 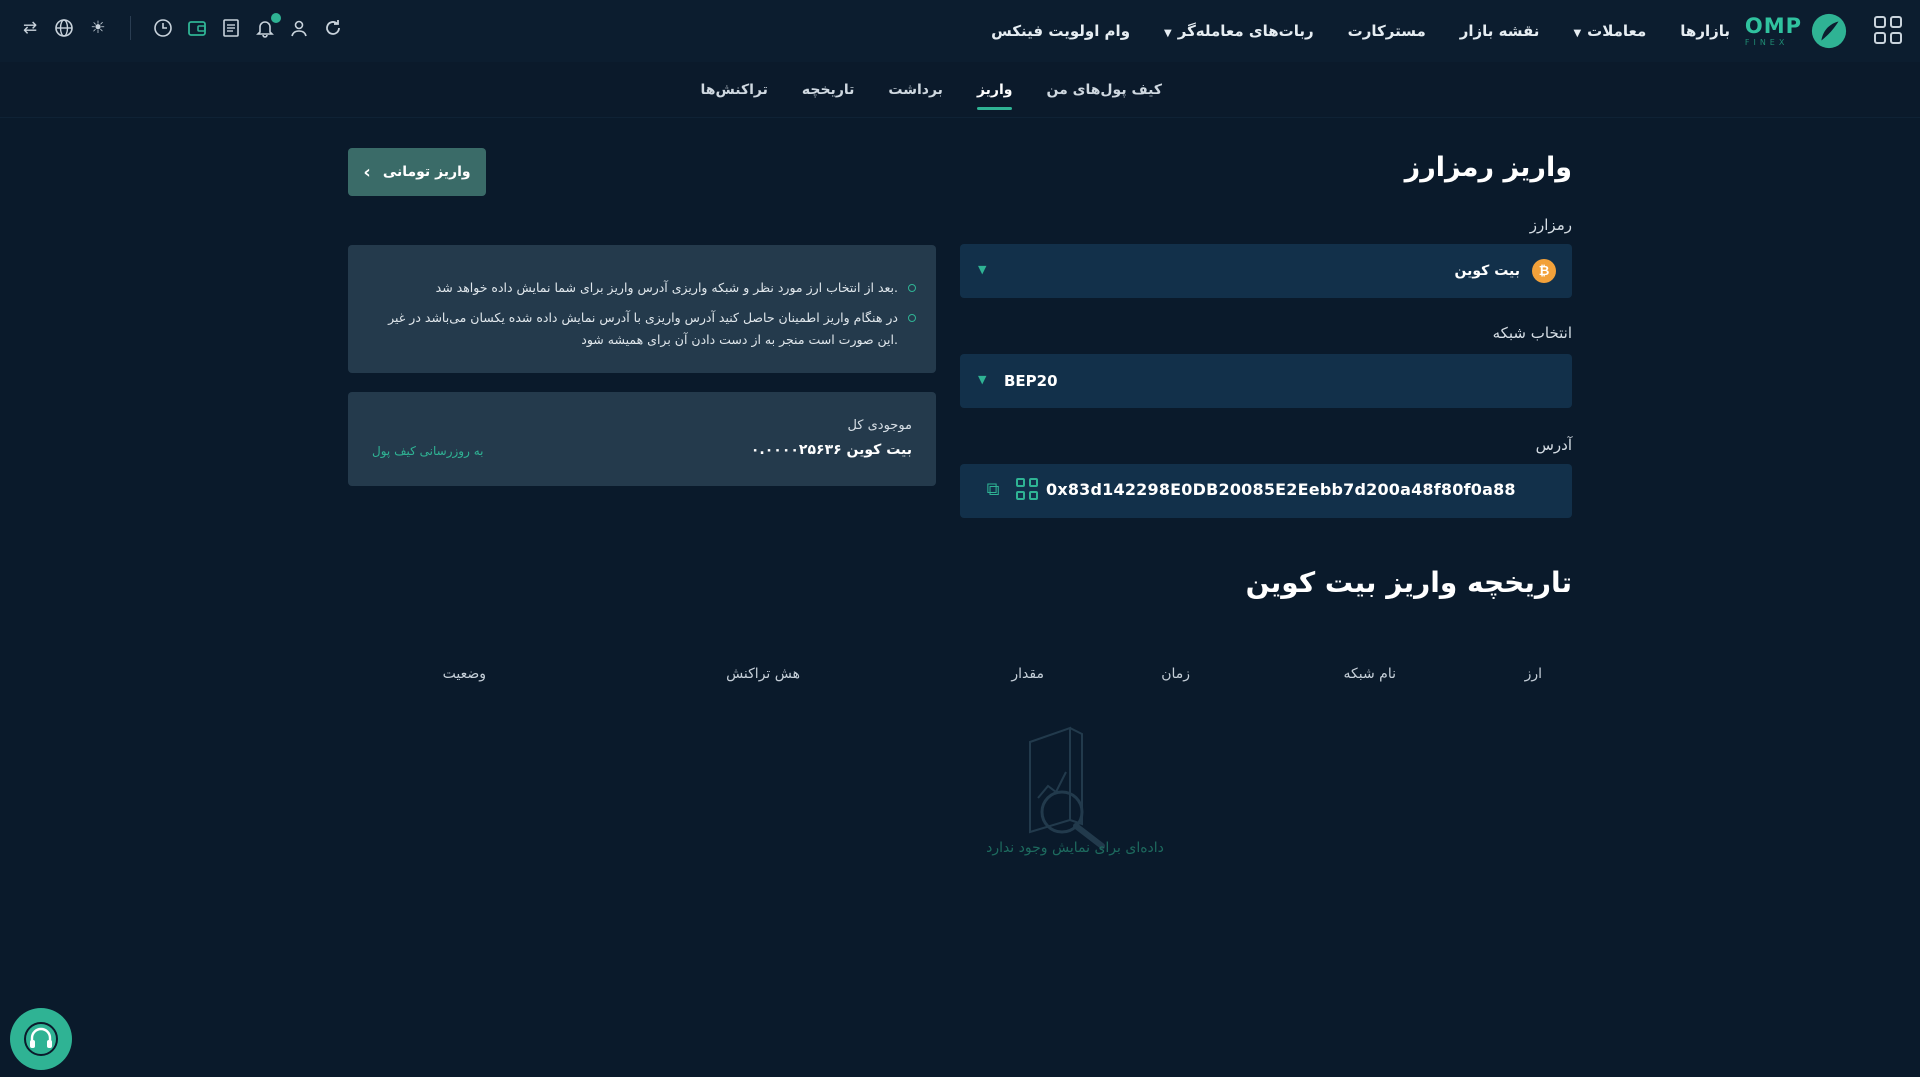 I want to click on column-header-time: زمان, so click(x=1175, y=674).